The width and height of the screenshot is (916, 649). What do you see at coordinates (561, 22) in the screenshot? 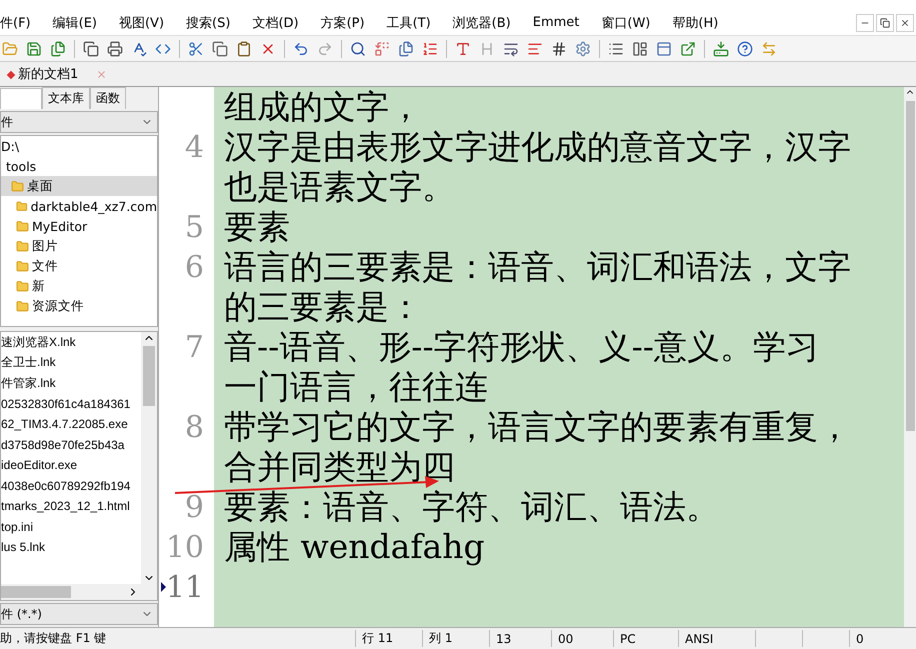
I see `menu-item: Emmet` at bounding box center [561, 22].